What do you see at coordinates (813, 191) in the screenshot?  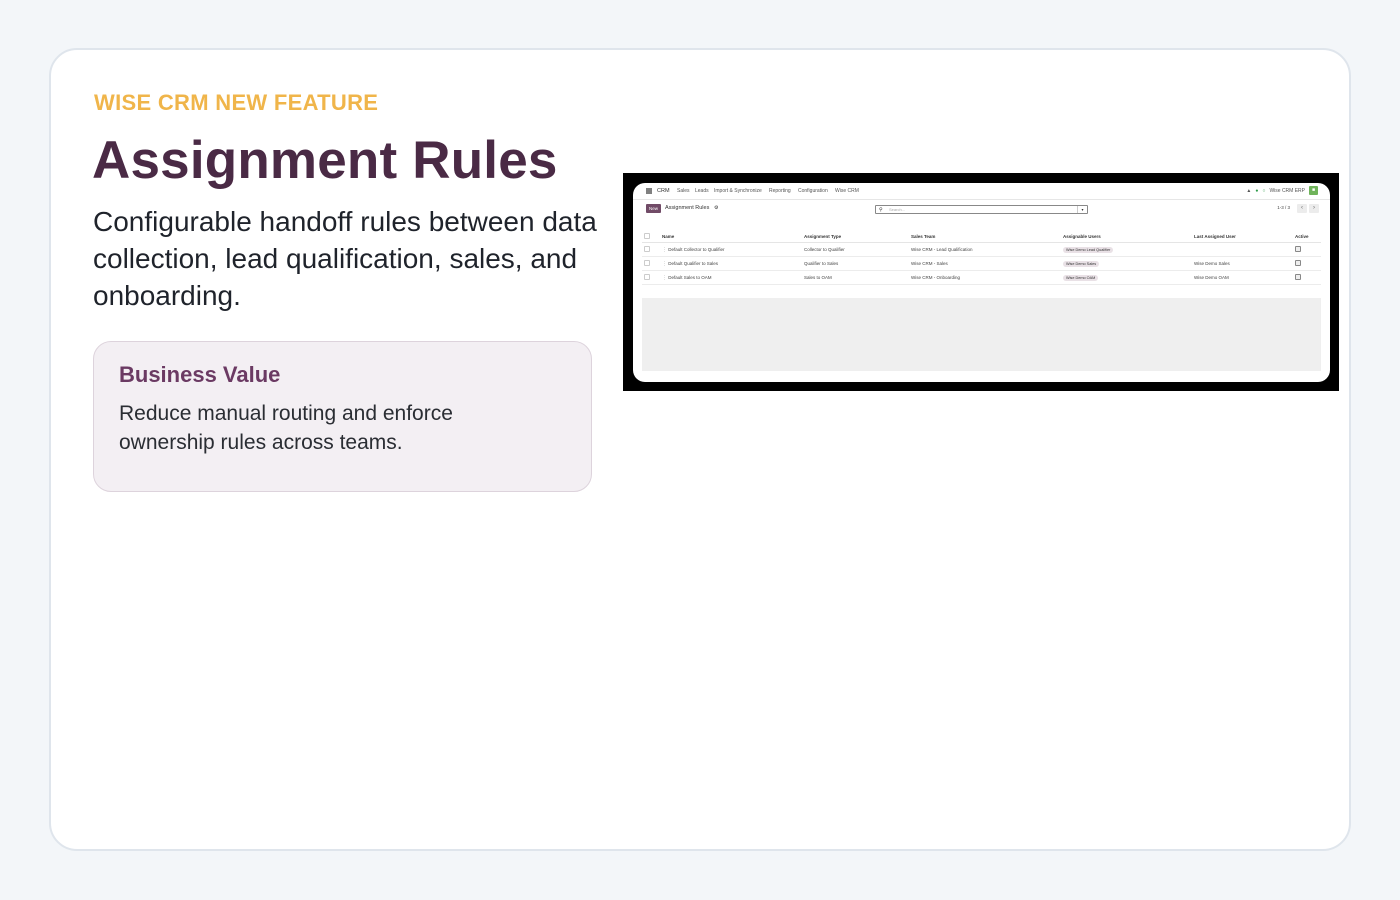 I see `nav-configuration: Configuration` at bounding box center [813, 191].